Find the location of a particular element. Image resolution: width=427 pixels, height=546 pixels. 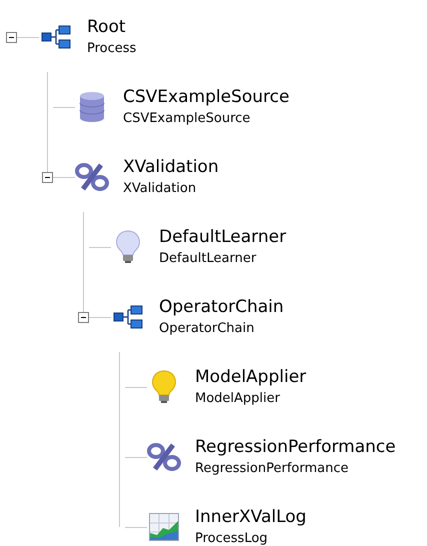

node-name: RegressionPerformance is located at coordinates (295, 447).